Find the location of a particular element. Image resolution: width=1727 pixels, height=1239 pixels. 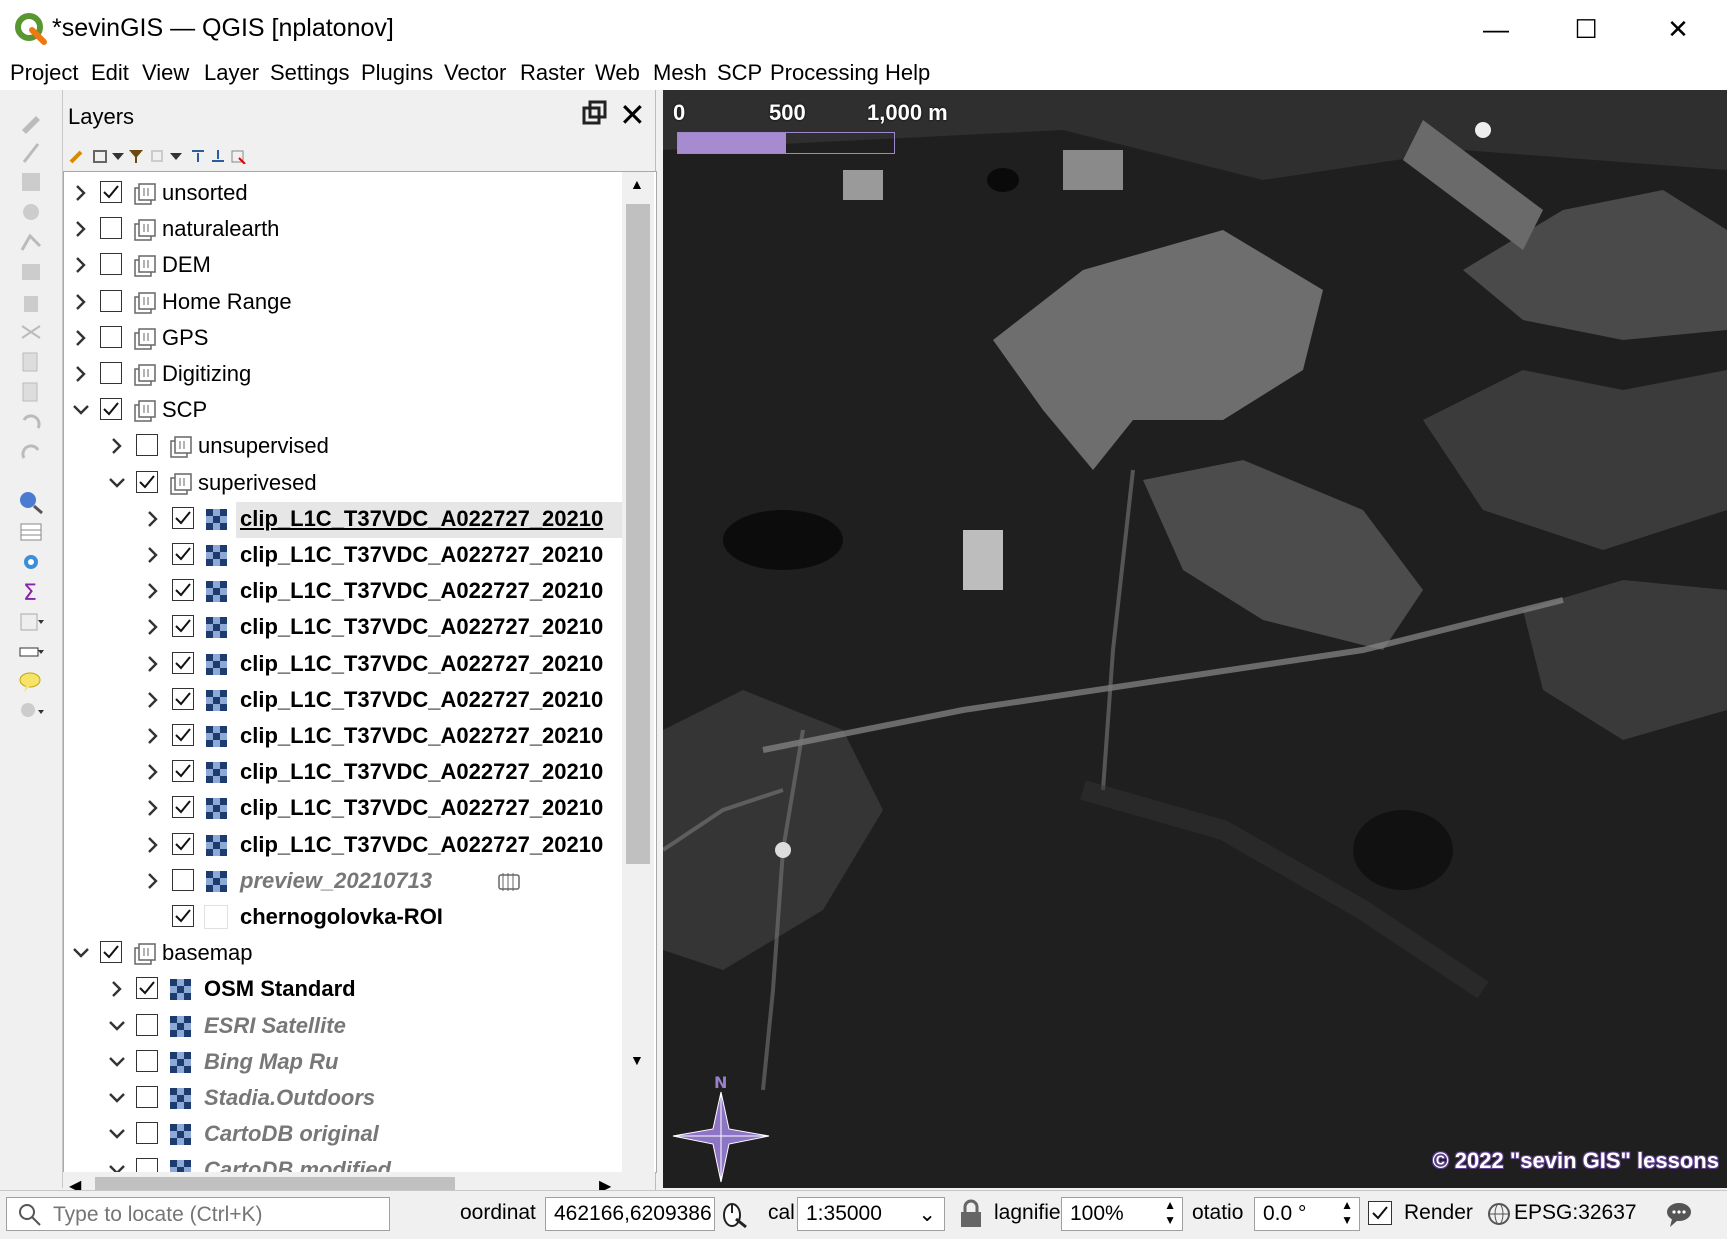

map-tips-icon is located at coordinates (31, 682).